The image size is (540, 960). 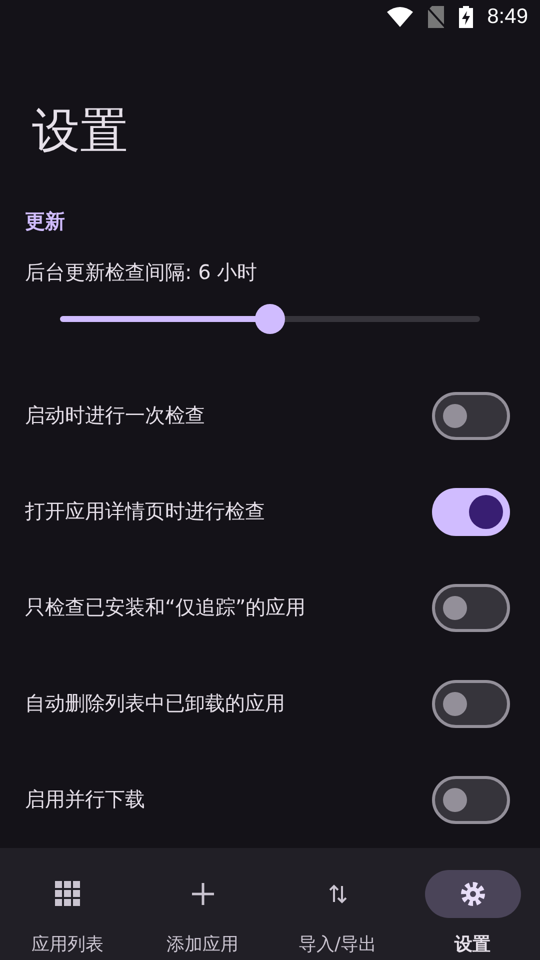 I want to click on setting-label: 打开应用详情页时进行检查, so click(x=145, y=512).